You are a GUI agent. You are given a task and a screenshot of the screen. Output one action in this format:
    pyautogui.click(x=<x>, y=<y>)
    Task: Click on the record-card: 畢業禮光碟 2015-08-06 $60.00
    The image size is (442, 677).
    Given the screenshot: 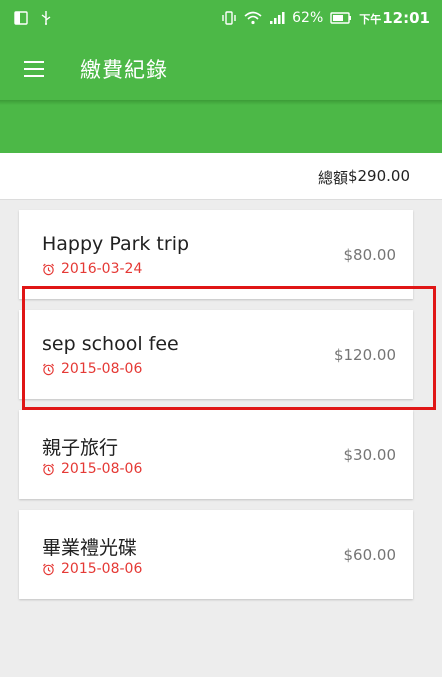 What is the action you would take?
    pyautogui.click(x=216, y=554)
    